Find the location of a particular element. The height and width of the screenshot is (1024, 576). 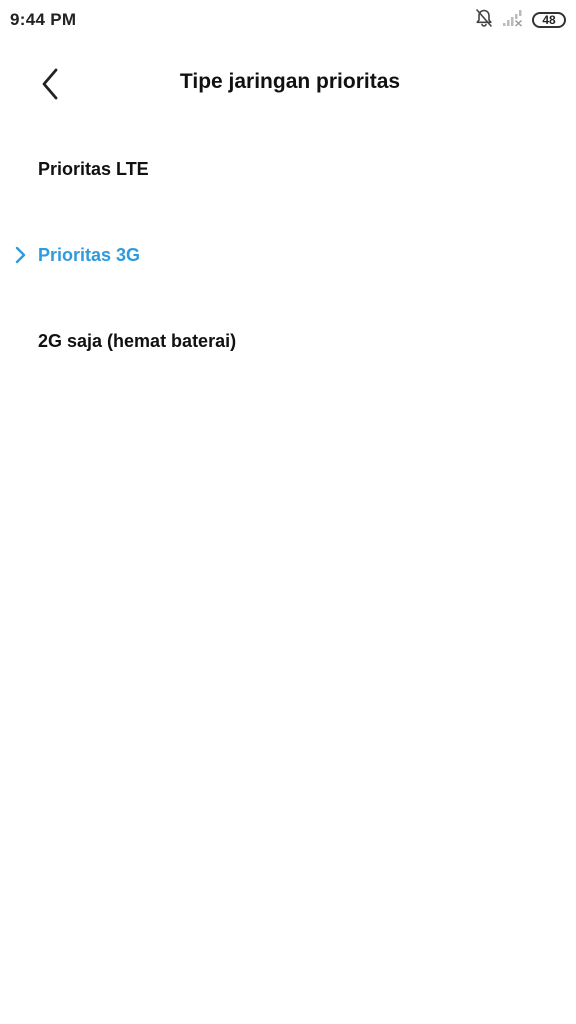

battery-icon: 48 is located at coordinates (549, 20).